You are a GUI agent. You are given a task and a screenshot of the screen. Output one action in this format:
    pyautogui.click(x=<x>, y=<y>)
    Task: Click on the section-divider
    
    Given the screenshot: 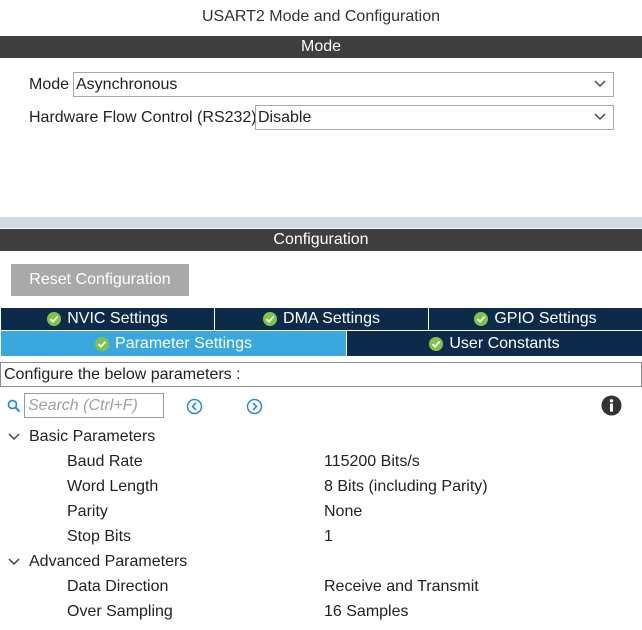 What is the action you would take?
    pyautogui.click(x=321, y=222)
    